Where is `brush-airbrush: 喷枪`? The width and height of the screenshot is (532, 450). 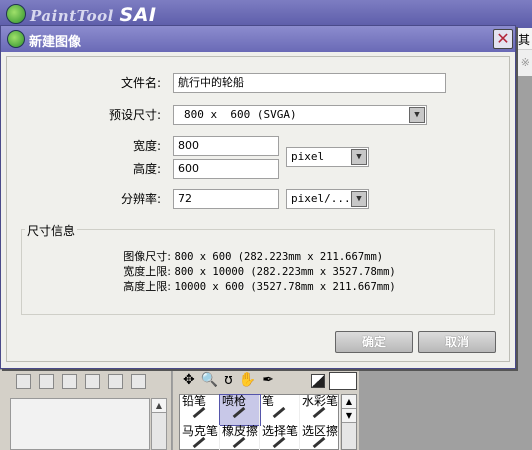
brush-airbrush: 喷枪 is located at coordinates (240, 410).